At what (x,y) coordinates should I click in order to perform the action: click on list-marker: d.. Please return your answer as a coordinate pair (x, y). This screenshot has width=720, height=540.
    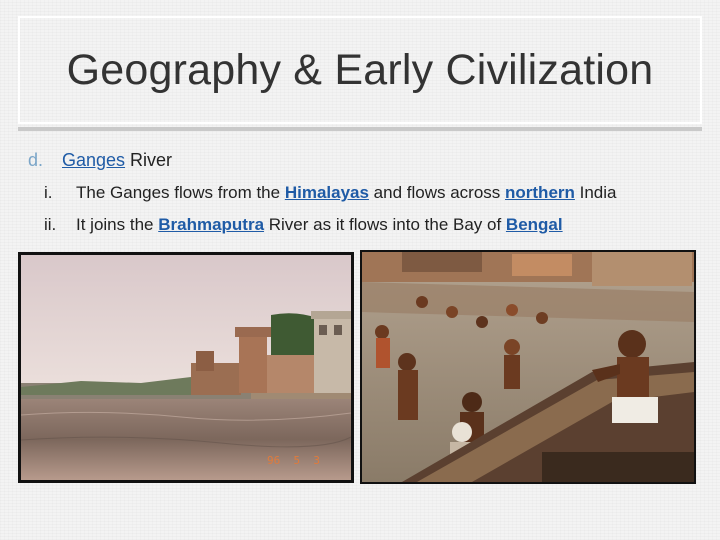
    Looking at the image, I should click on (36, 160).